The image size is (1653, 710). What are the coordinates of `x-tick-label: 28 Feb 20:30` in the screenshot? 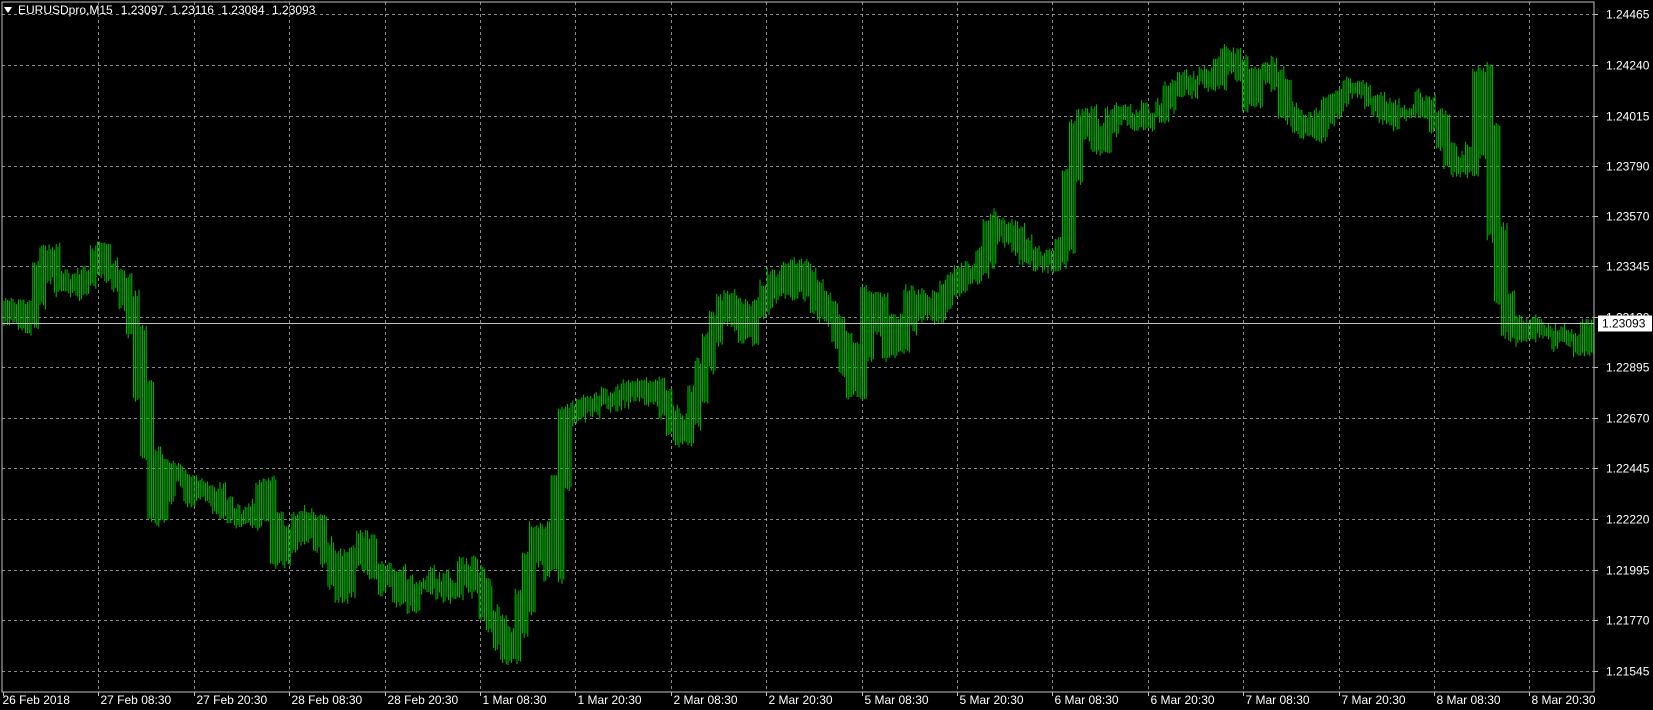 It's located at (423, 700).